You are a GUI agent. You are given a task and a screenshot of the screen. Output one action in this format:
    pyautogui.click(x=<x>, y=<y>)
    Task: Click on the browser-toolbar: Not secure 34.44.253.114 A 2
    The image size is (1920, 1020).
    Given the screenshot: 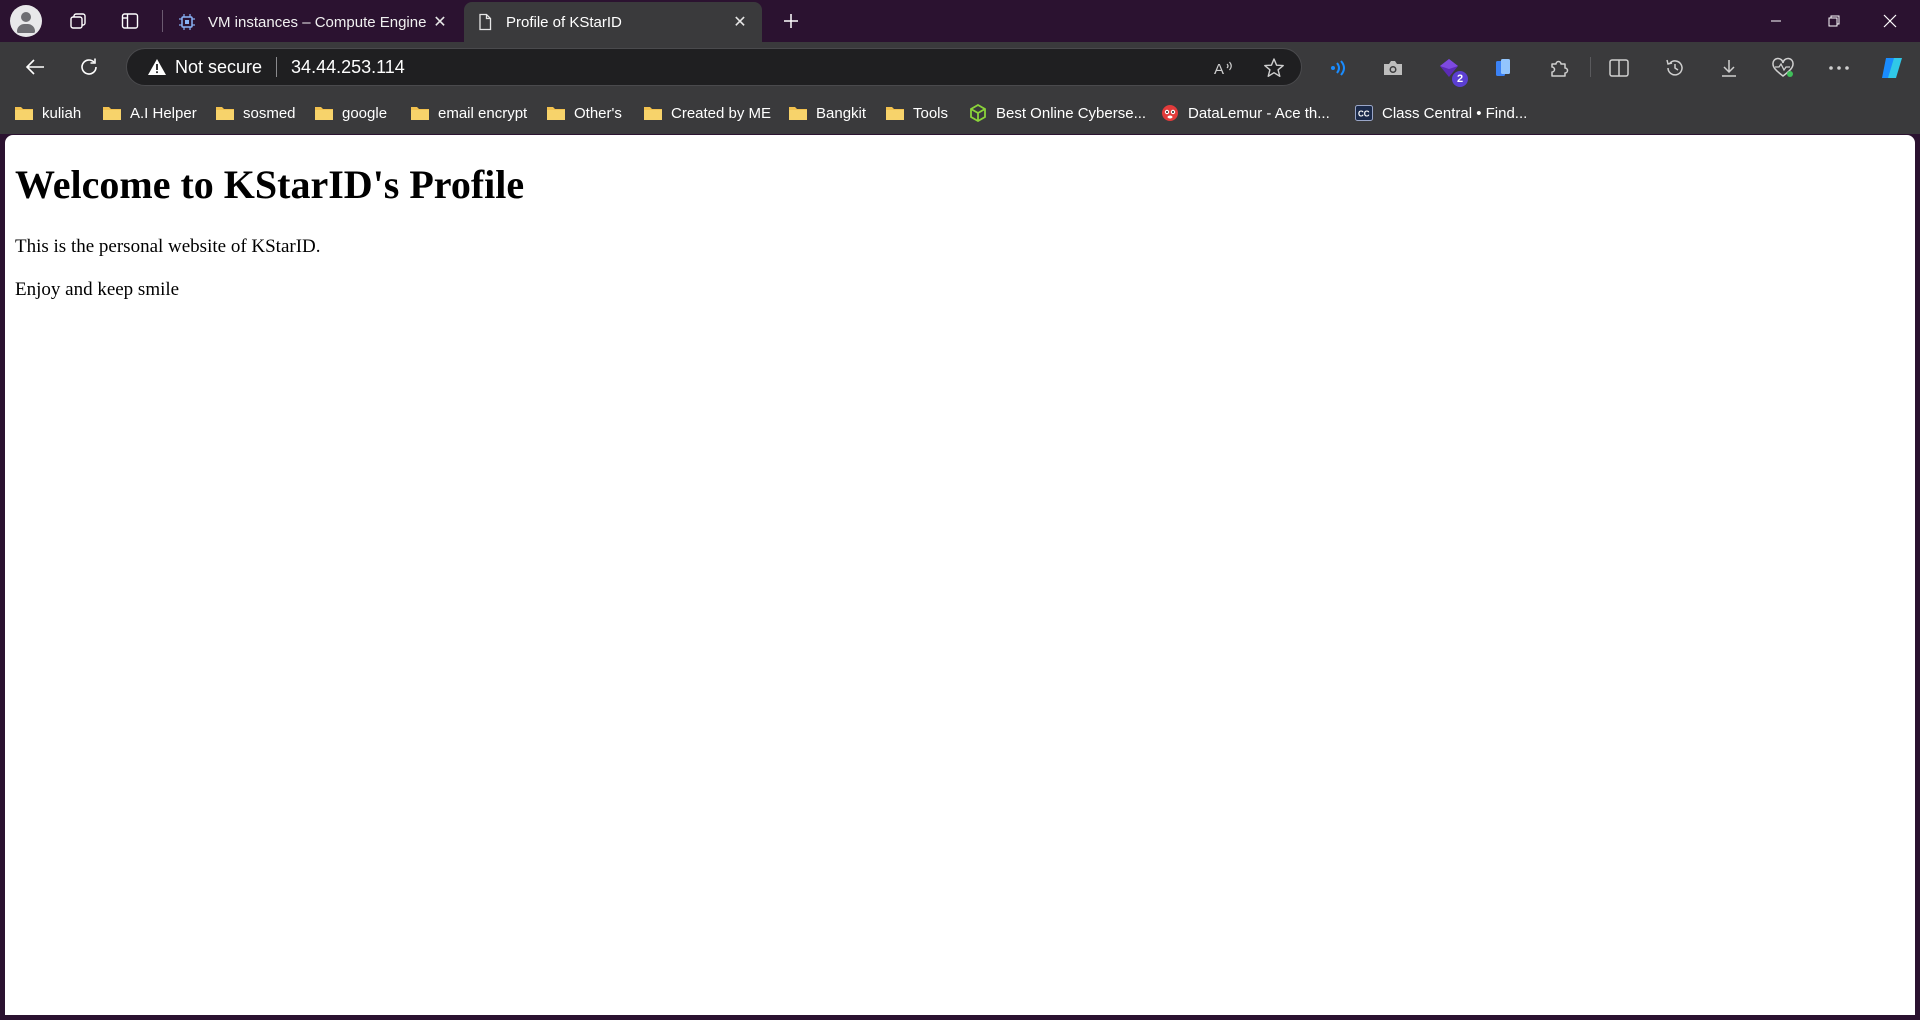 What is the action you would take?
    pyautogui.click(x=960, y=67)
    